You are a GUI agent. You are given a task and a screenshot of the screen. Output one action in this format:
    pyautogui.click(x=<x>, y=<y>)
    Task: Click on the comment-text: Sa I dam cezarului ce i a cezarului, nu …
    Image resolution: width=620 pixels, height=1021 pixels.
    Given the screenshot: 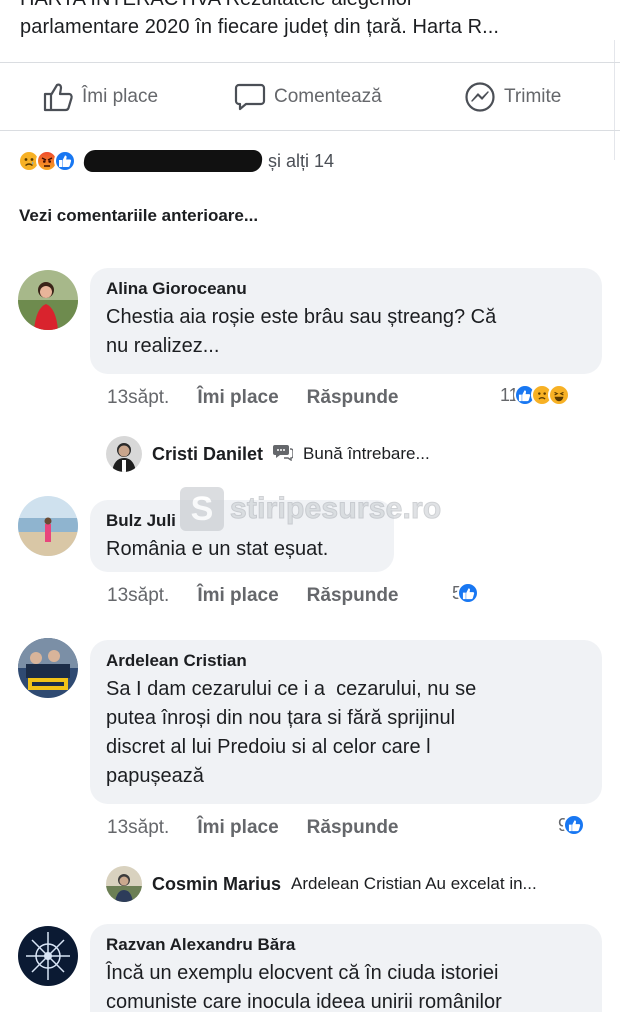 What is the action you would take?
    pyautogui.click(x=346, y=733)
    